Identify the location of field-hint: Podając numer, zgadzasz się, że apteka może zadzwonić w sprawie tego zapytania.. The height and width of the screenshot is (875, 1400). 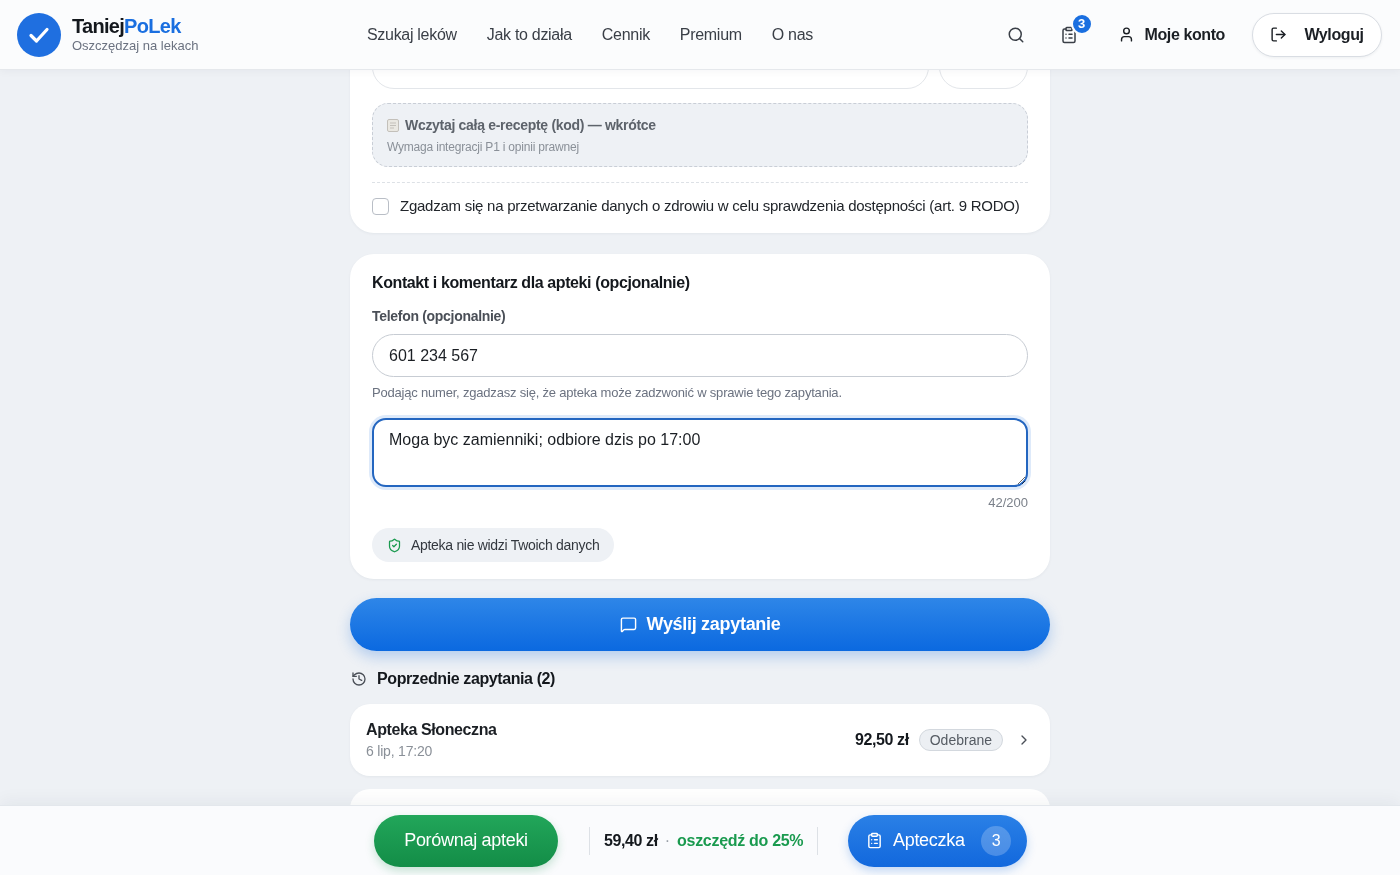
(607, 393).